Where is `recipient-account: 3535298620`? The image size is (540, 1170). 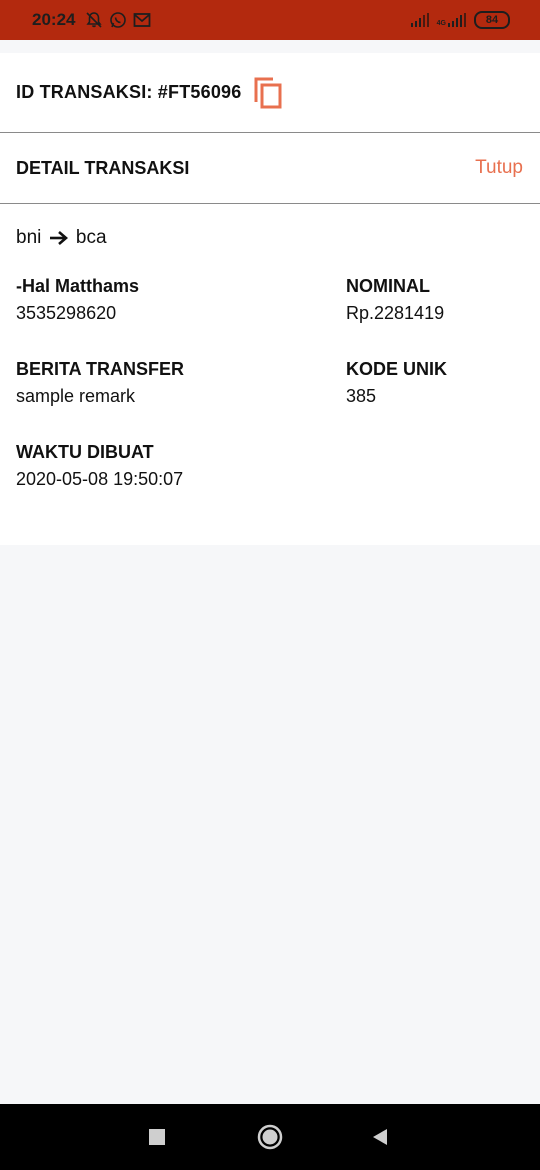
recipient-account: 3535298620 is located at coordinates (66, 313).